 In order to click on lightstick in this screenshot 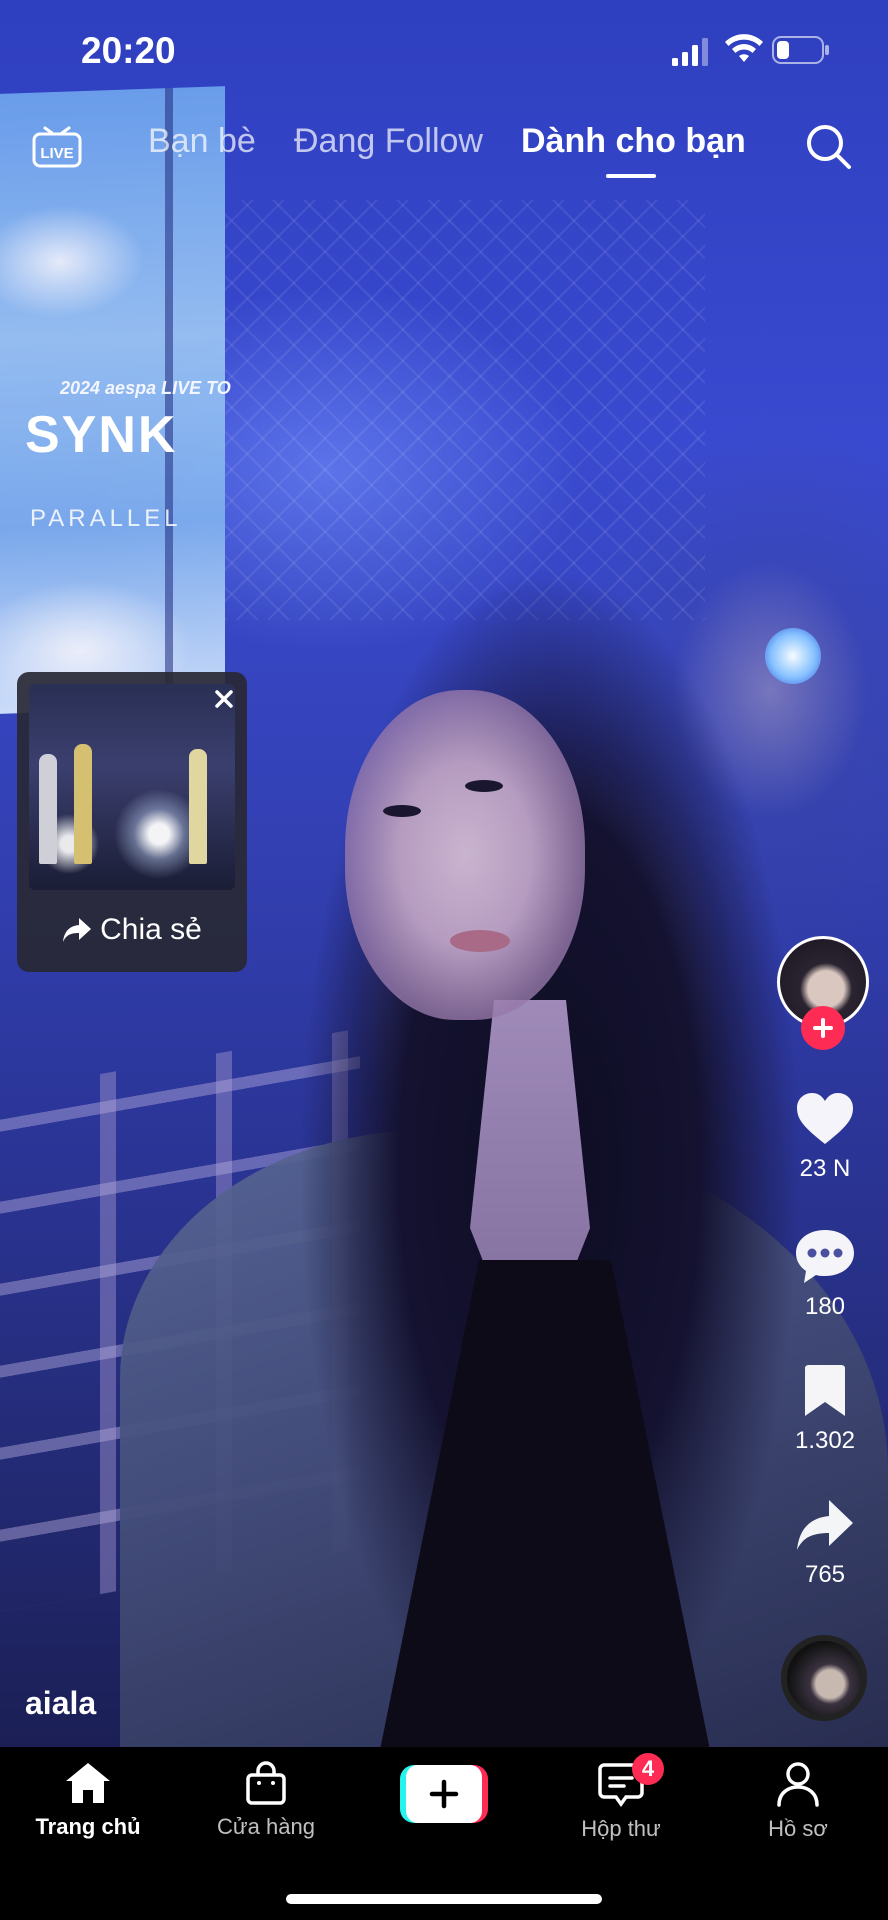, I will do `click(793, 656)`.